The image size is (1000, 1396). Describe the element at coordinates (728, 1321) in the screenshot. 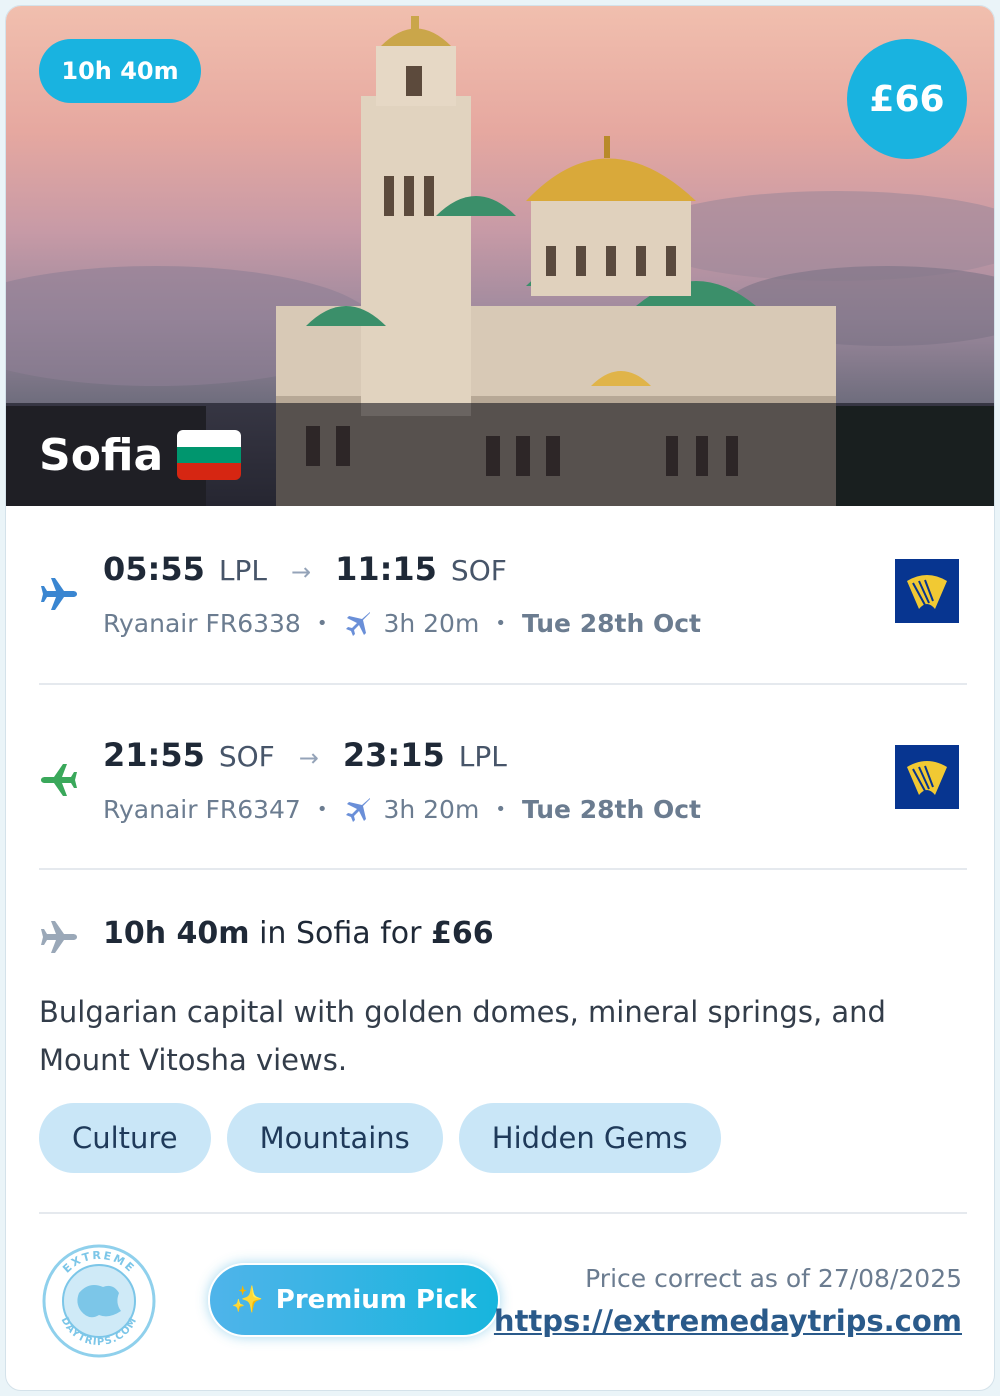

I see `website-link: https://extremedaytrips.com` at that location.